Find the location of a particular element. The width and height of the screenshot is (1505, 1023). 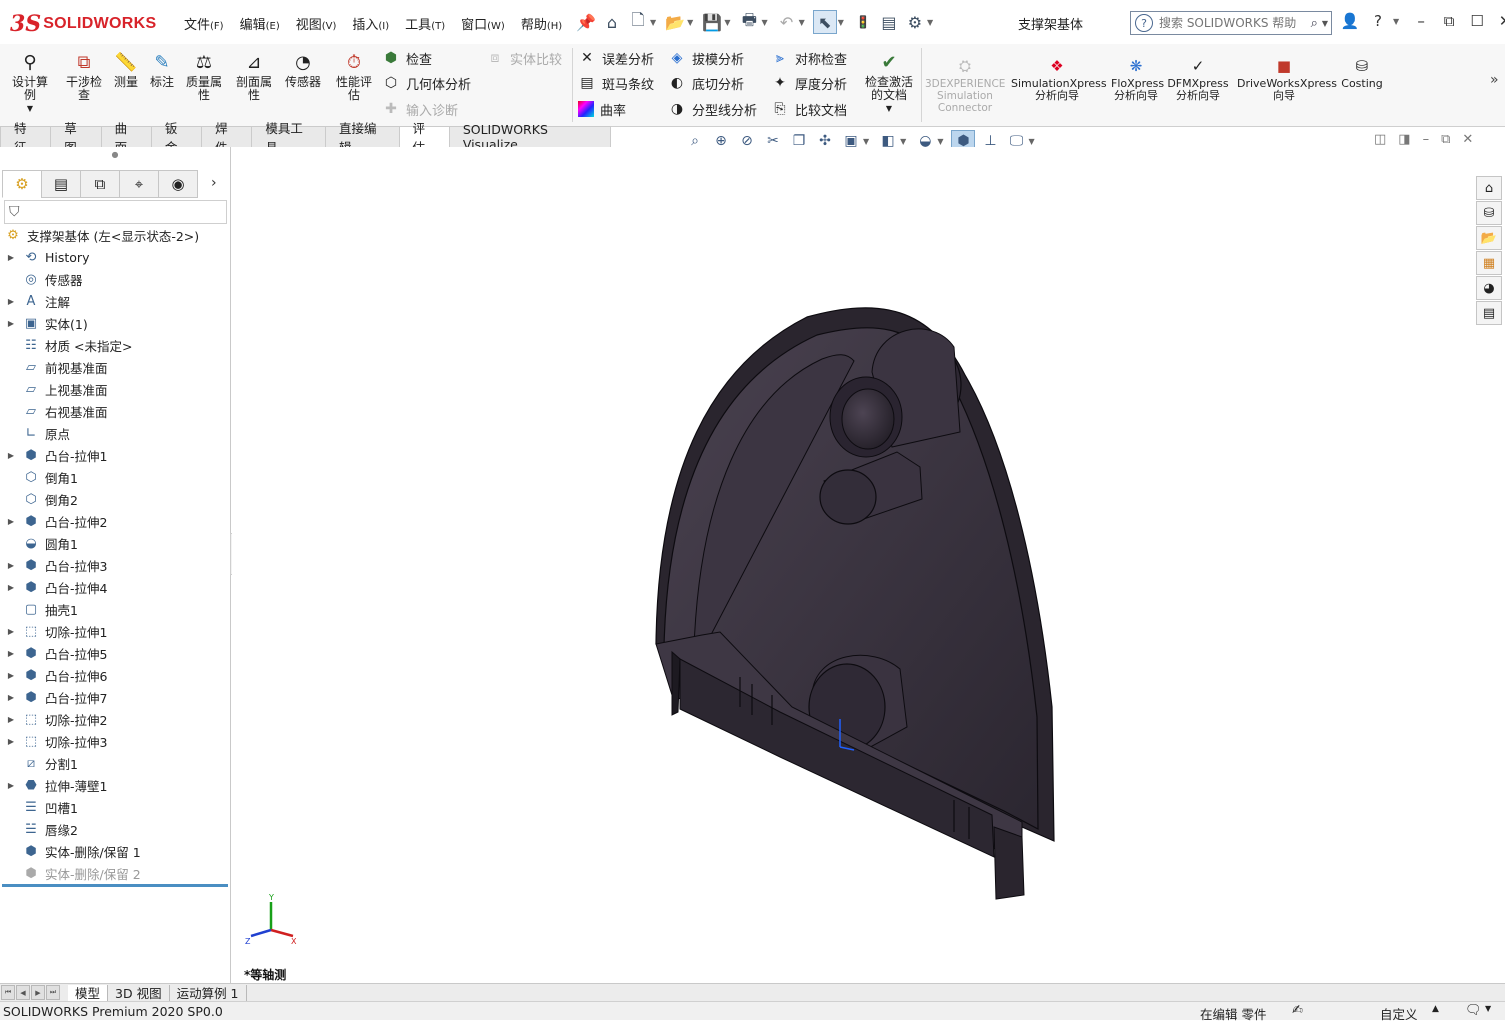

help-search-input is located at coordinates (1234, 23).